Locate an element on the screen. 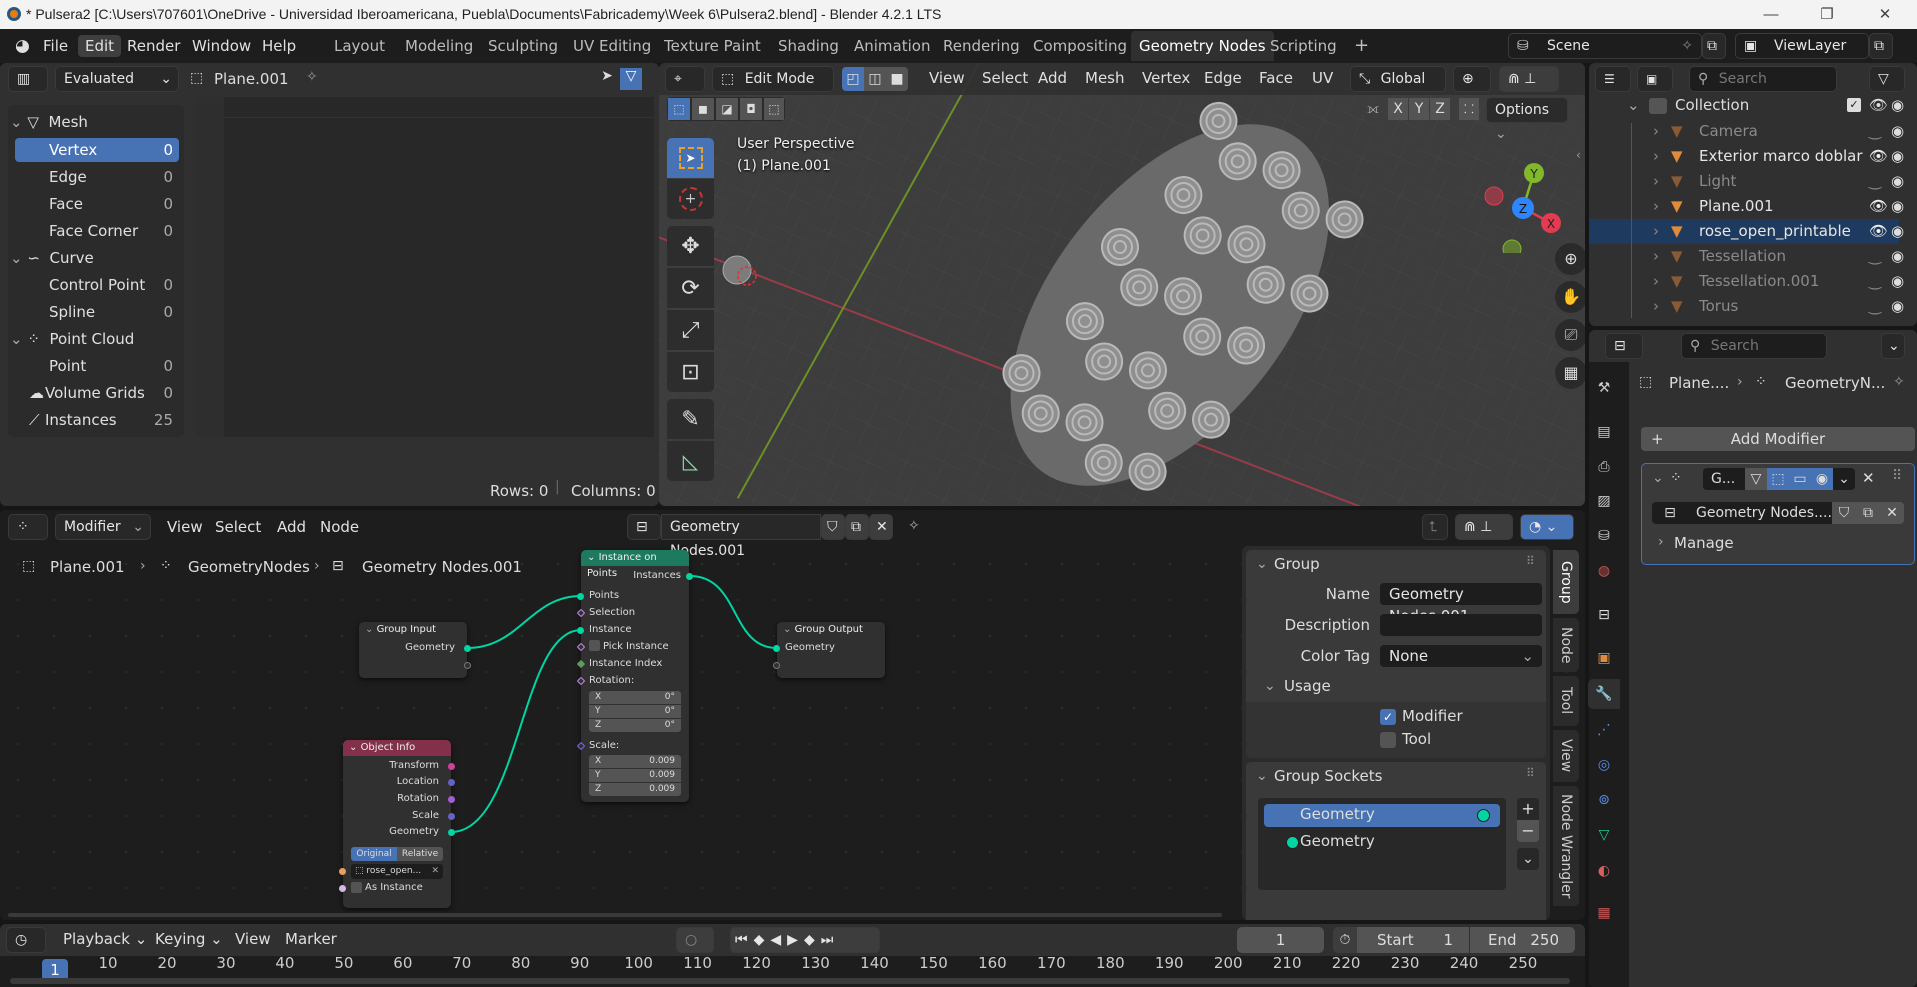  modifier-options-dropdown: ⌄ is located at coordinates (1844, 479).